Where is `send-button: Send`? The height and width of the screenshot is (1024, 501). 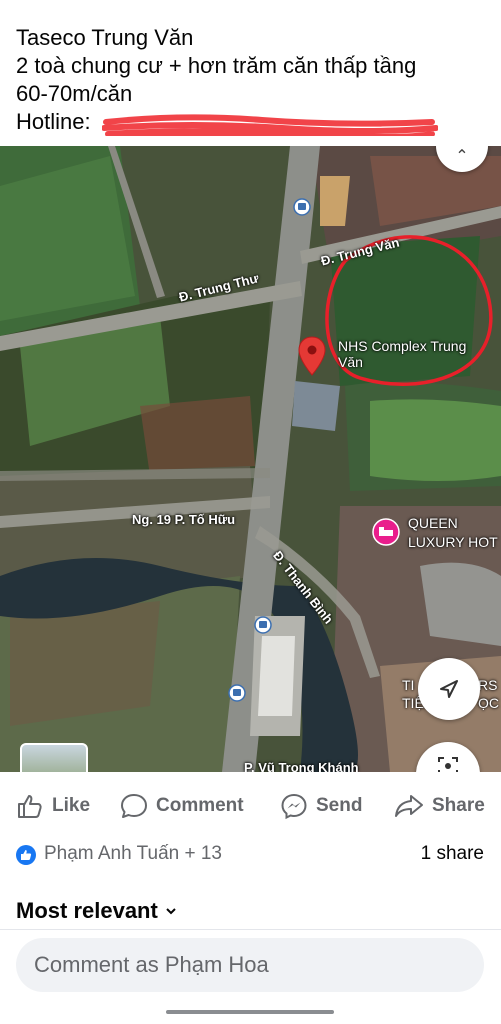 send-button: Send is located at coordinates (321, 806).